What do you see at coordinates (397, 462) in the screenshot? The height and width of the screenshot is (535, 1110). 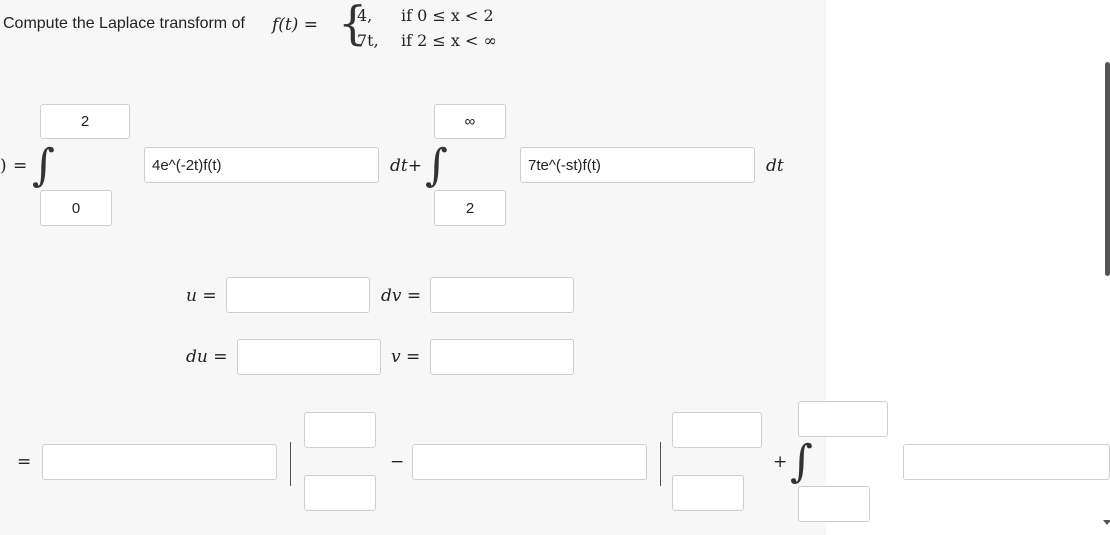 I see `minus-sign: −` at bounding box center [397, 462].